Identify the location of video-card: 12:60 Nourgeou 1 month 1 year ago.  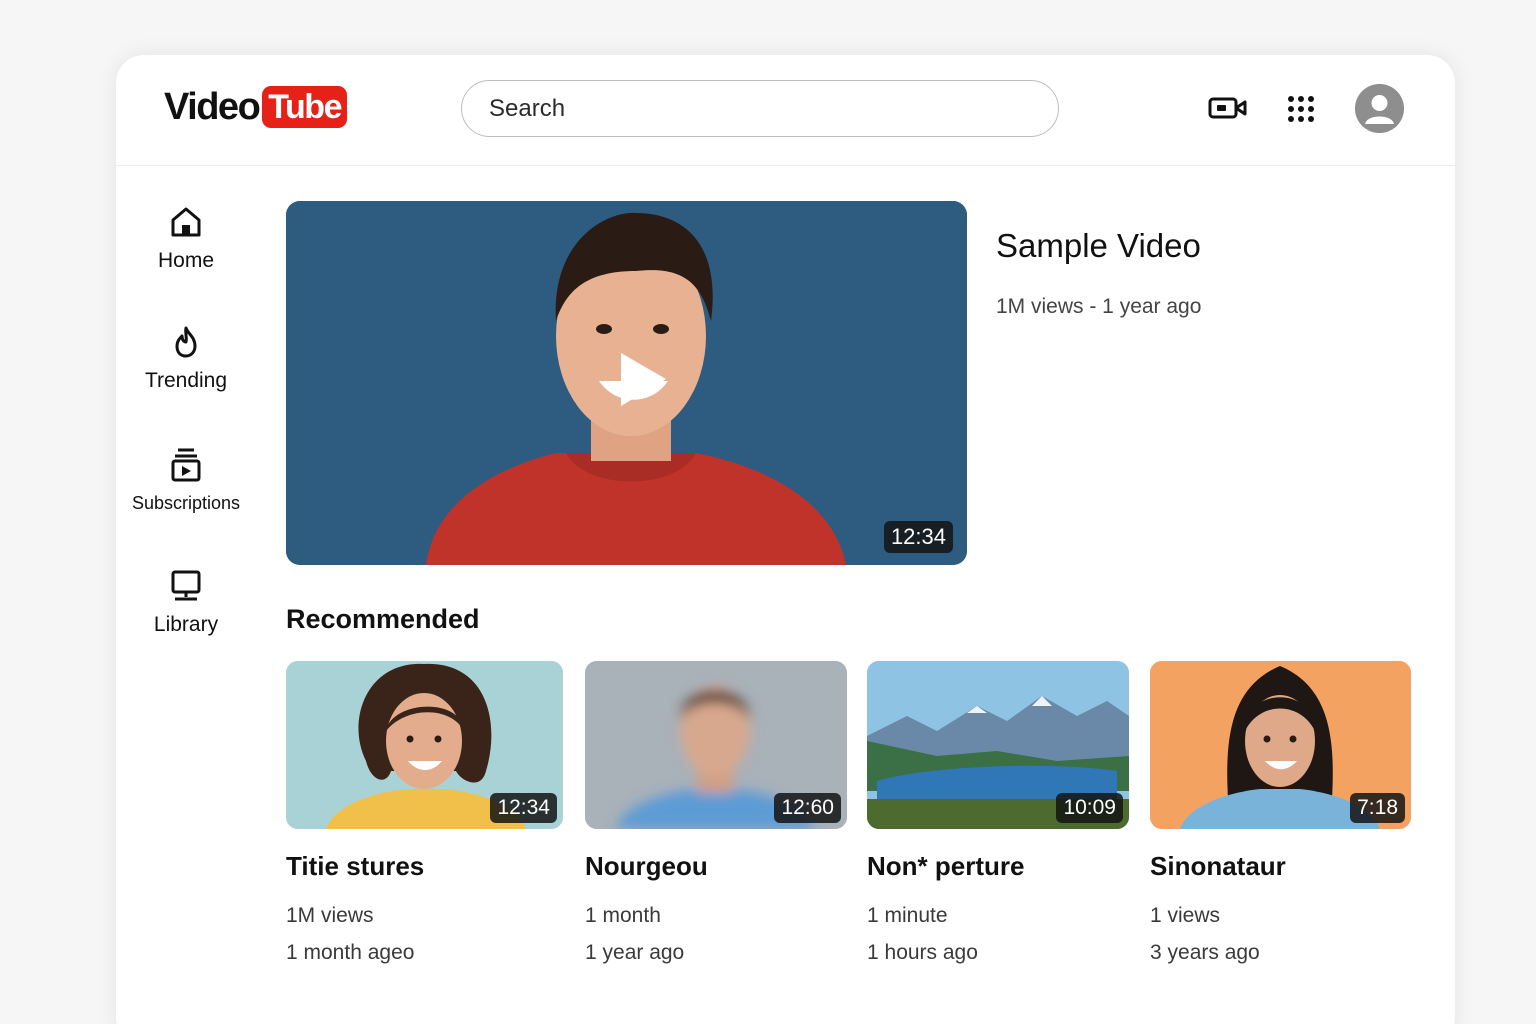
(716, 816).